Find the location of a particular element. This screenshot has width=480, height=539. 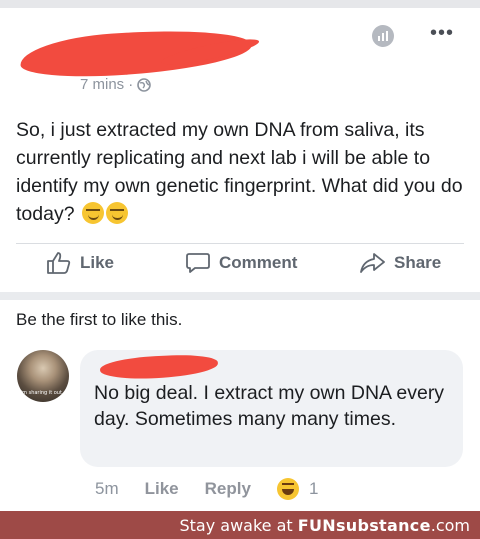

watermark-prefix: Stay awake at is located at coordinates (238, 525).